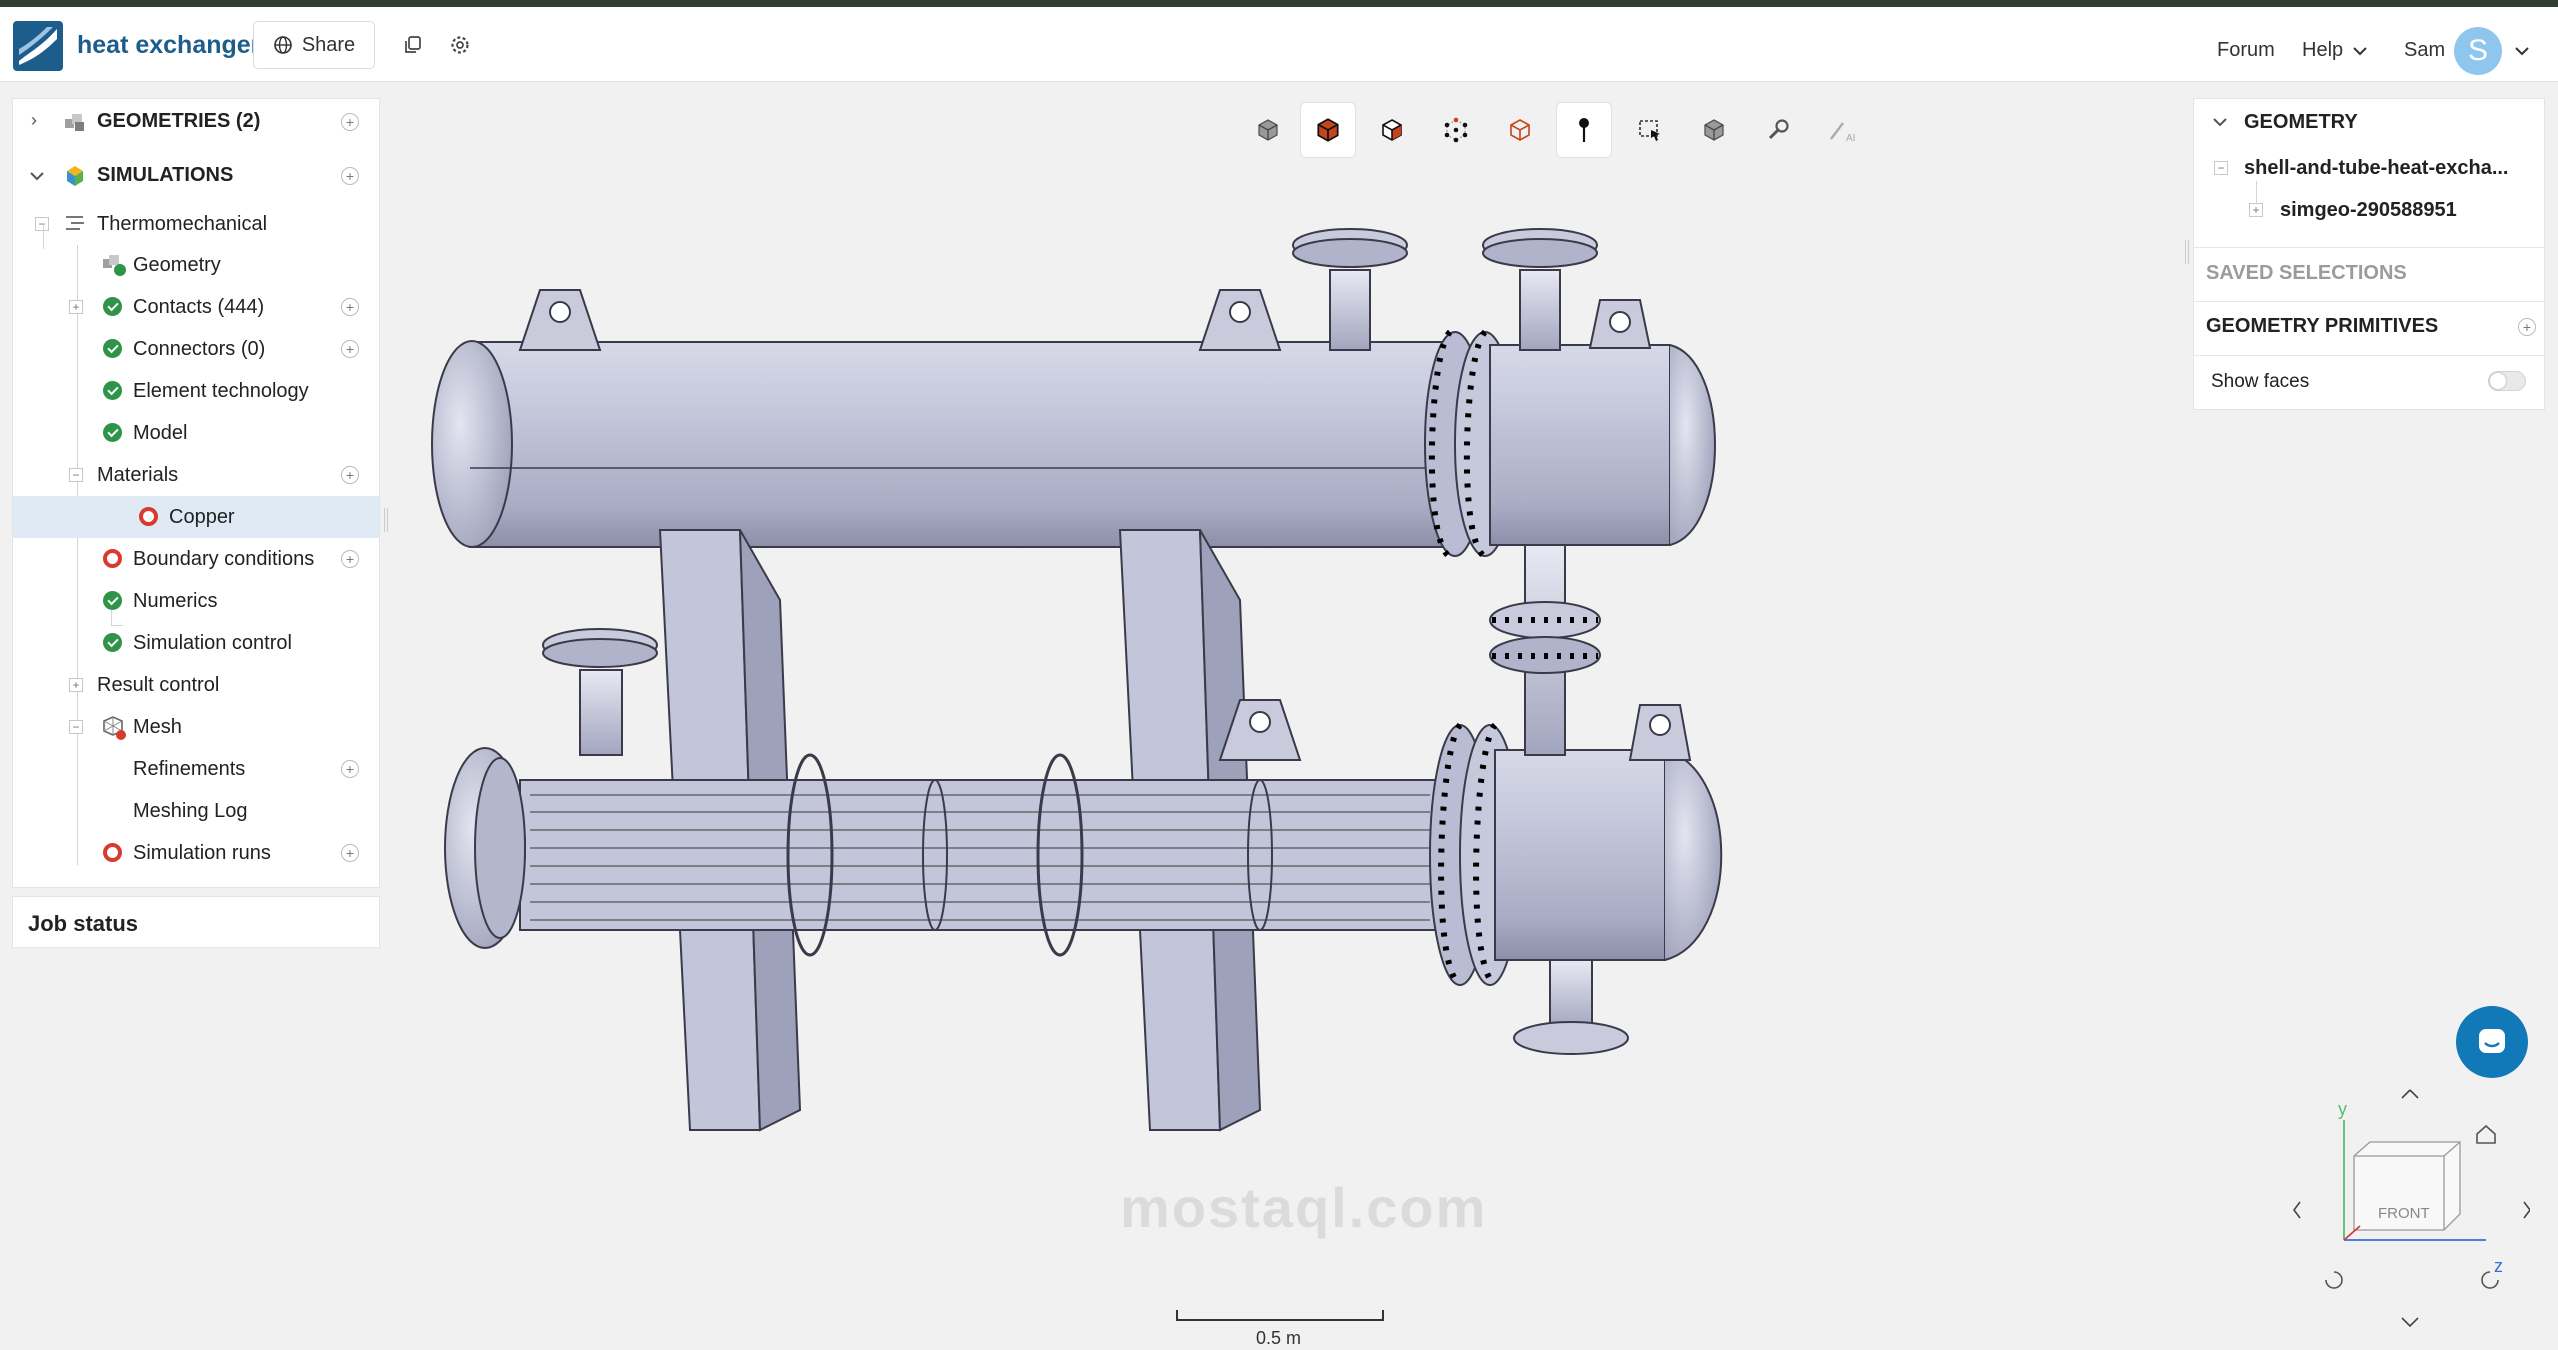 The height and width of the screenshot is (1350, 2558). I want to click on geometry-primitives-header: GEOMETRY PRIMITIVES, so click(2381, 326).